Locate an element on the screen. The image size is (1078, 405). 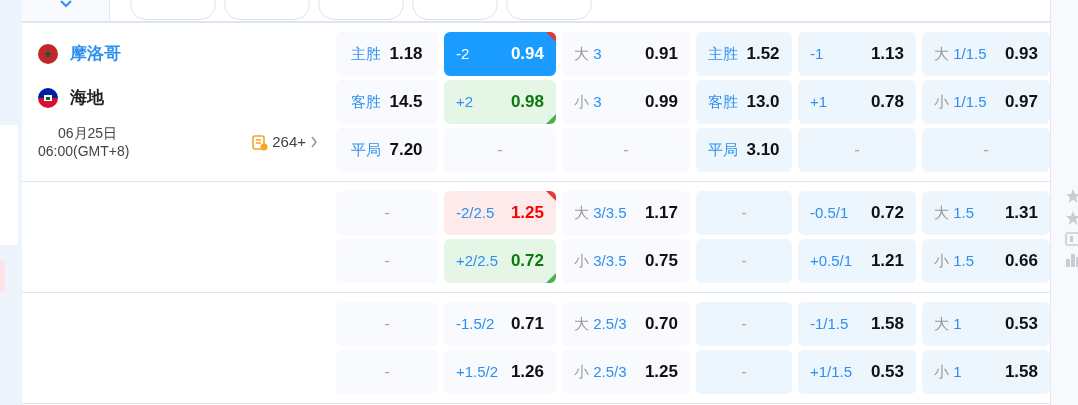
bar-chart-icon is located at coordinates (1071, 260).